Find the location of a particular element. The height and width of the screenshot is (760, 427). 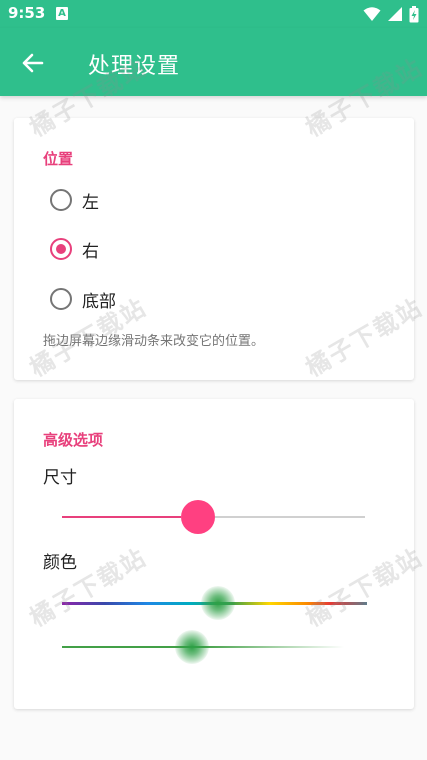

color-label: 颜色 is located at coordinates (60, 563).